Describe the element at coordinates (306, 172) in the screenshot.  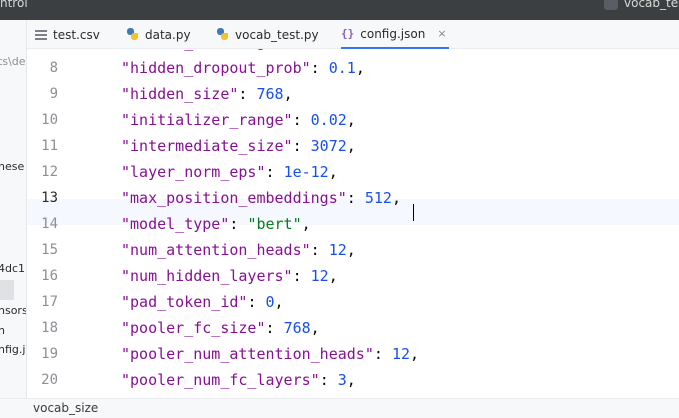
I see `json-value: 1e-12` at that location.